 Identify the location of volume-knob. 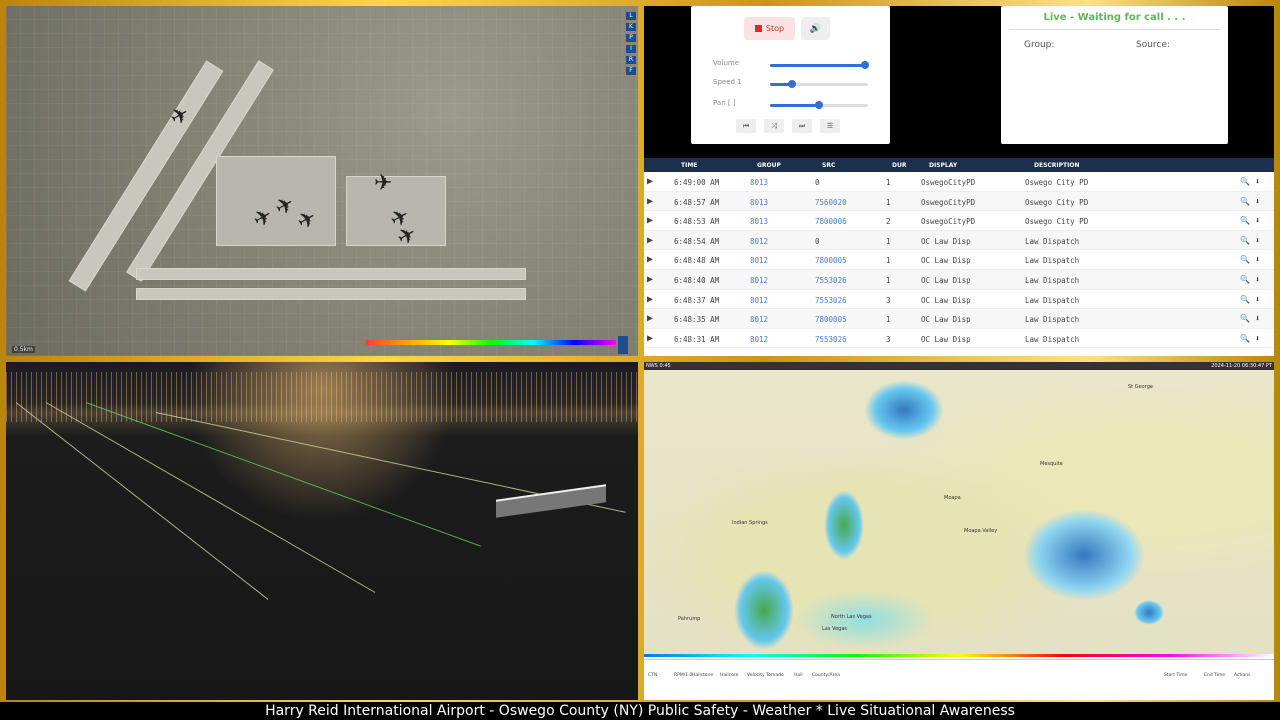
(865, 65).